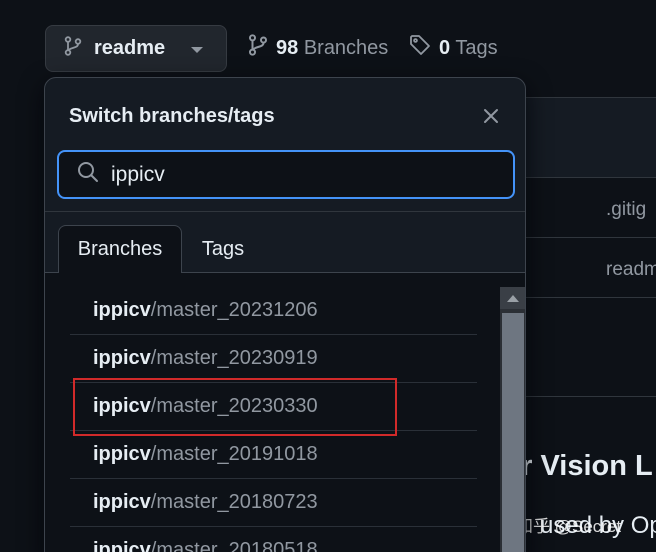 This screenshot has height=552, width=656. What do you see at coordinates (285, 211) in the screenshot?
I see `divider` at bounding box center [285, 211].